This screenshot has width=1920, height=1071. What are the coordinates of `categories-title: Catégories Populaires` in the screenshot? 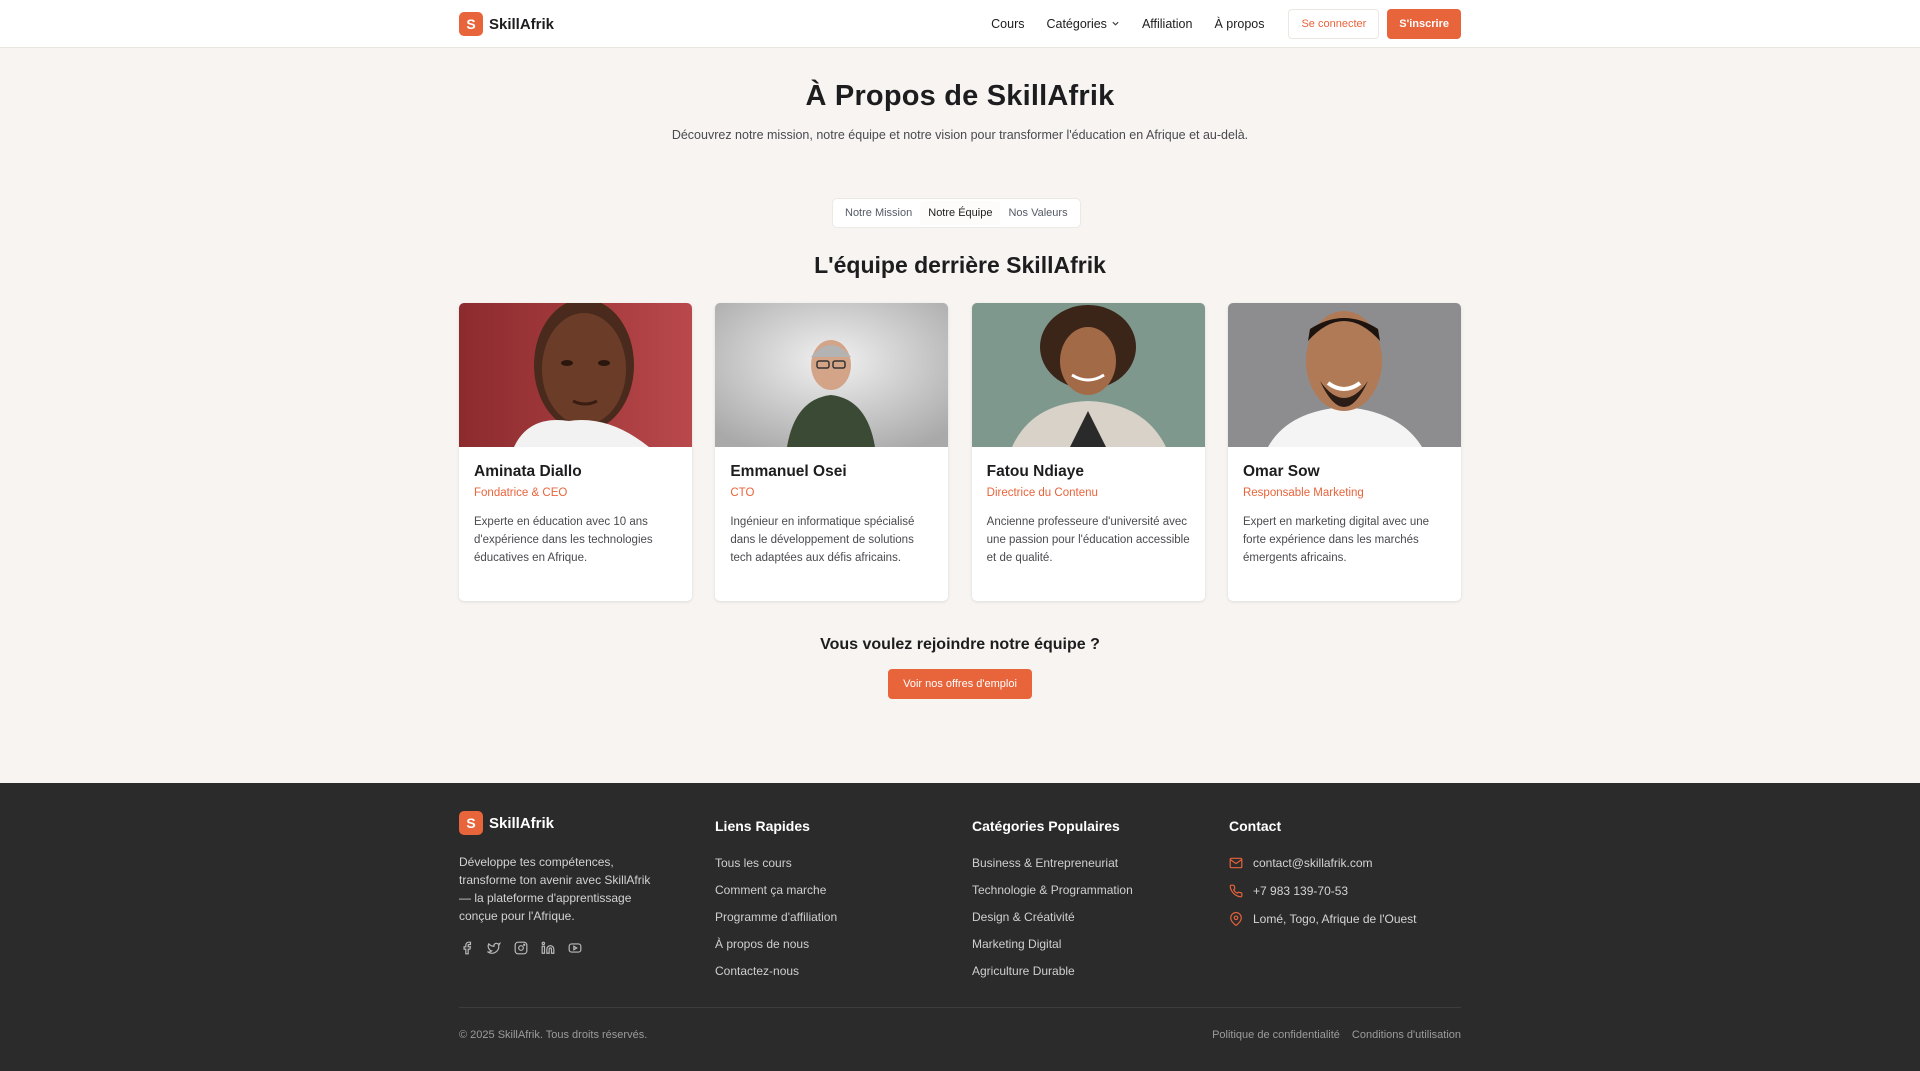 It's located at (1046, 826).